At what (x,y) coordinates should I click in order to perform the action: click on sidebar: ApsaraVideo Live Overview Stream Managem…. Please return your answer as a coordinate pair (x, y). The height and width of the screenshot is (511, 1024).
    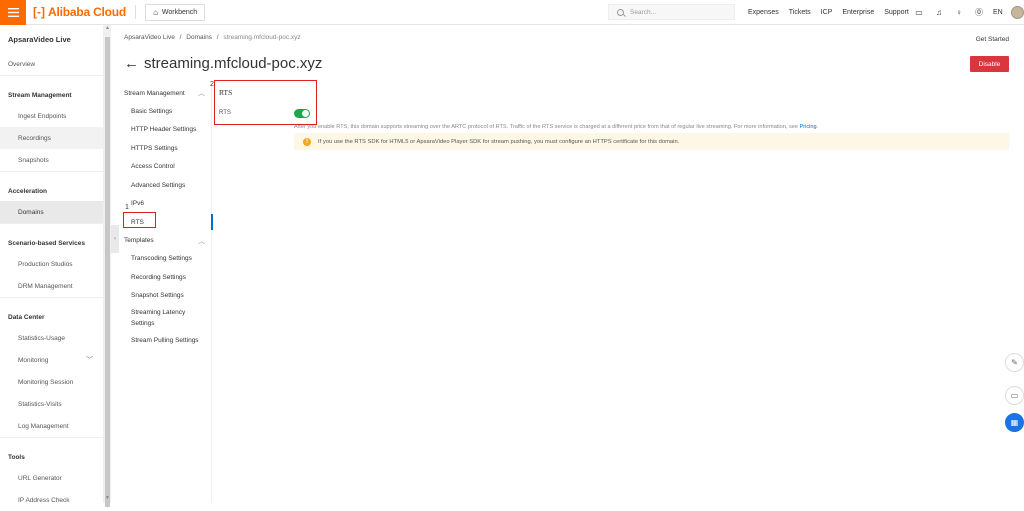
    Looking at the image, I should click on (52, 264).